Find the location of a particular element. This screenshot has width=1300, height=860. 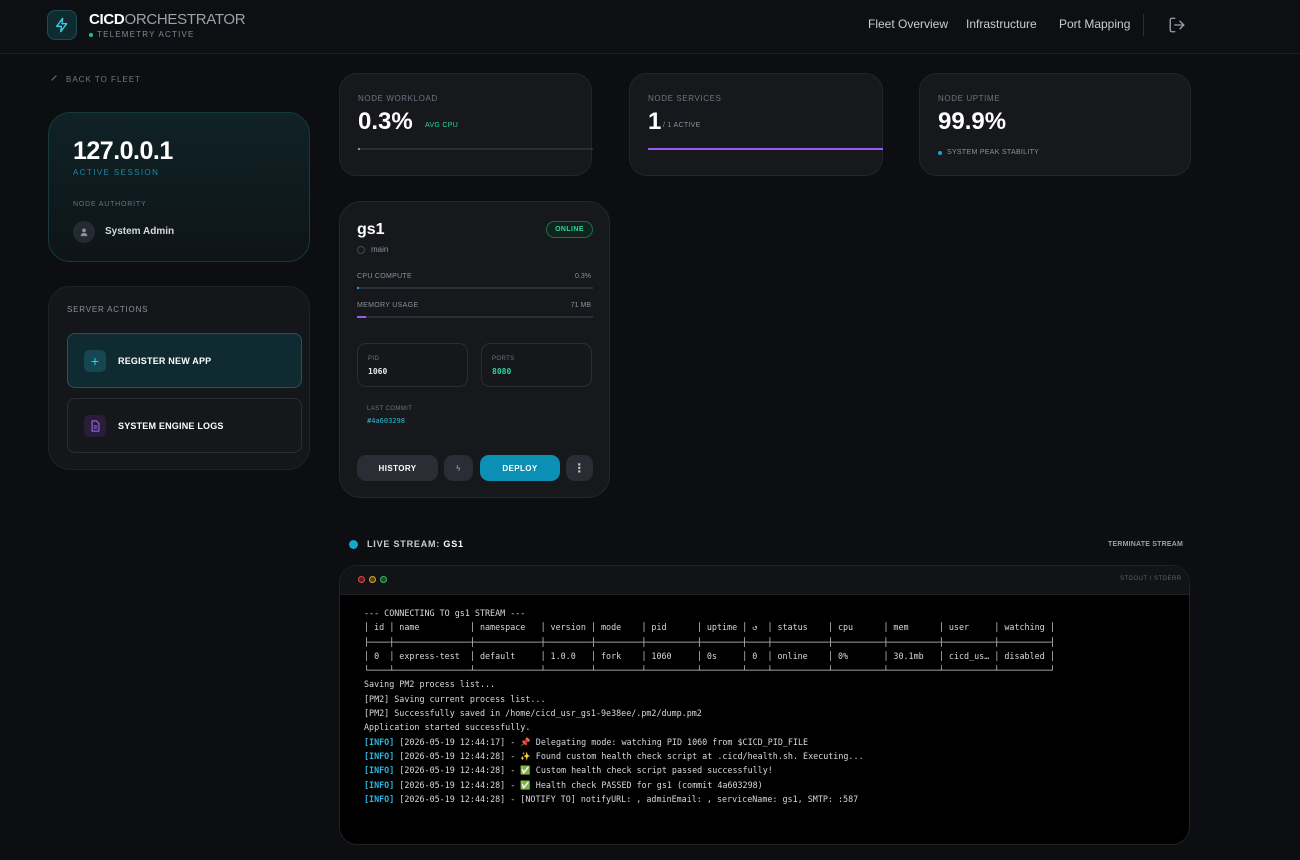

stream-title: LIVE STREAM: GS1 is located at coordinates (415, 544).